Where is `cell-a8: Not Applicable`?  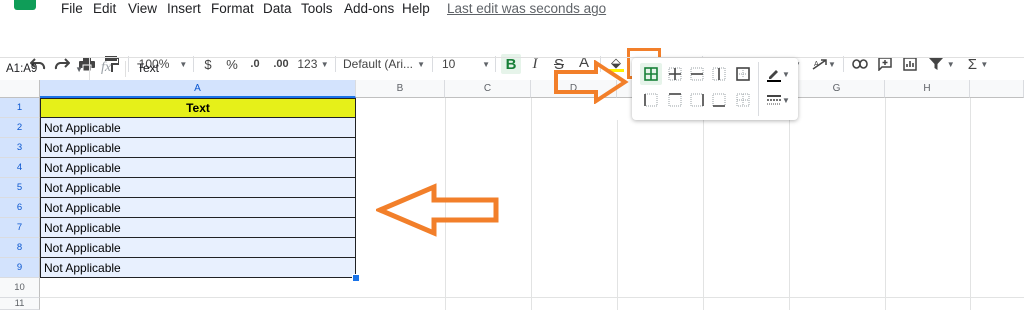 cell-a8: Not Applicable is located at coordinates (198, 248).